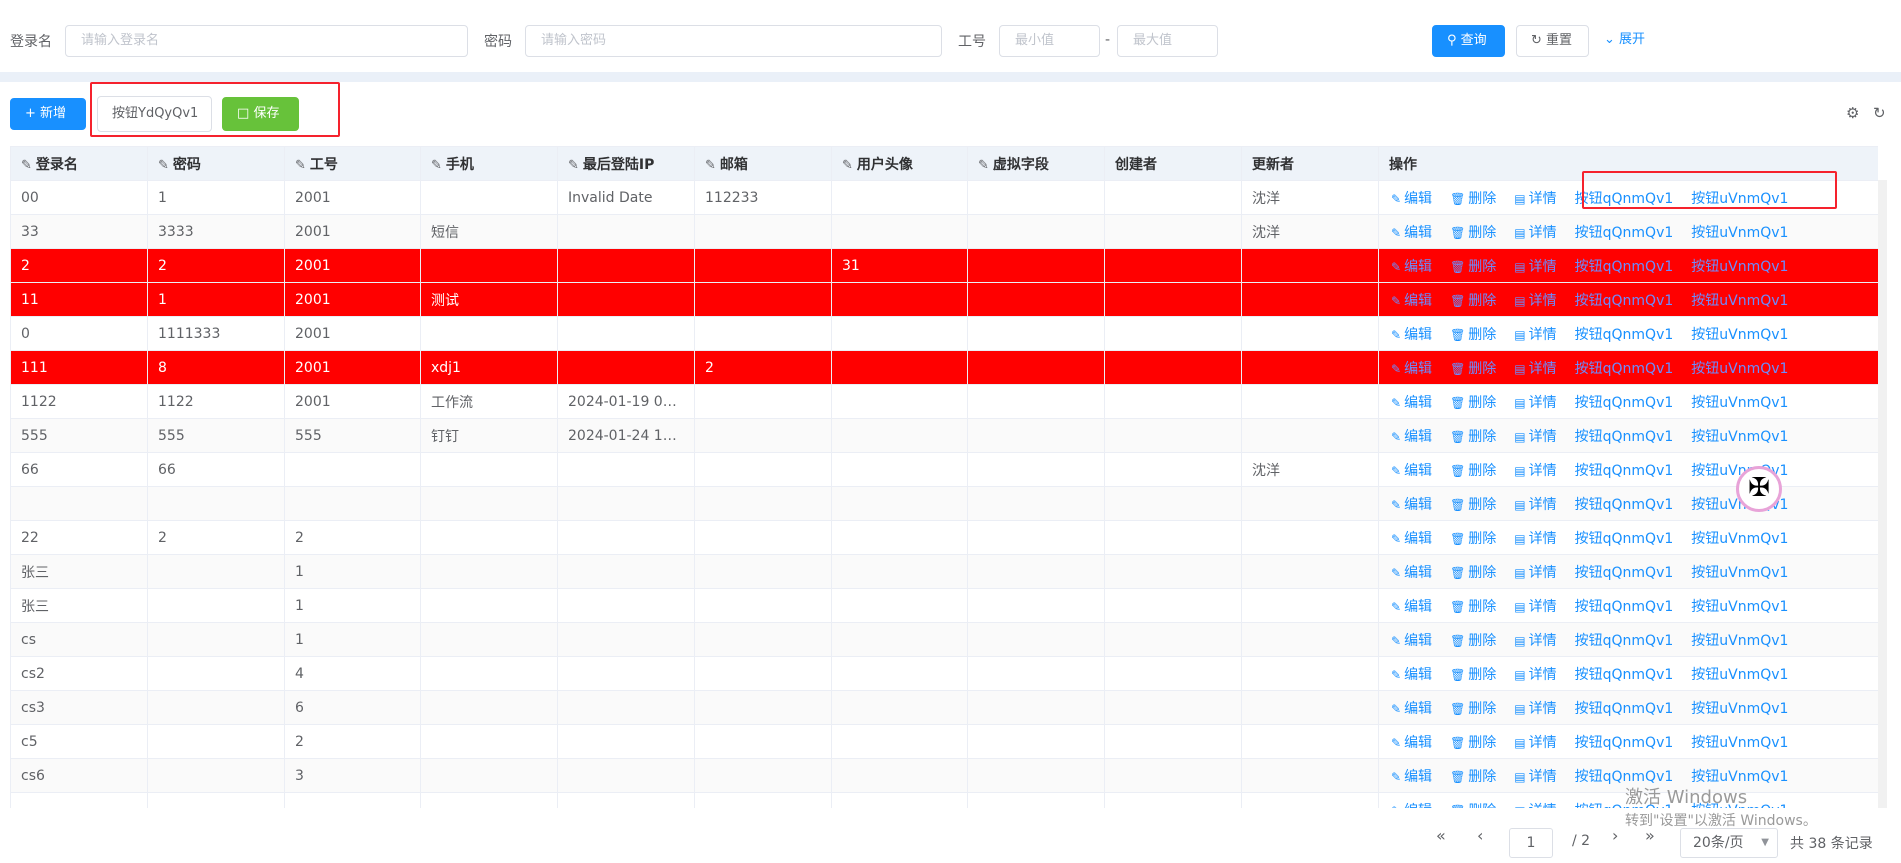 This screenshot has width=1901, height=863. What do you see at coordinates (489, 163) in the screenshot?
I see `column-header: ✎ 手机` at bounding box center [489, 163].